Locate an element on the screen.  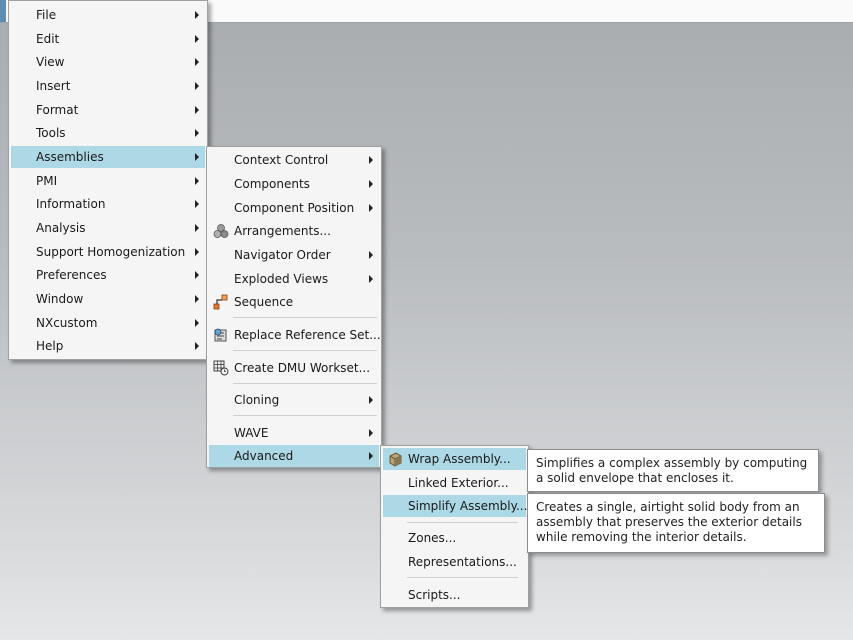
menu-item-navigator-order: Navigator Order is located at coordinates (294, 255).